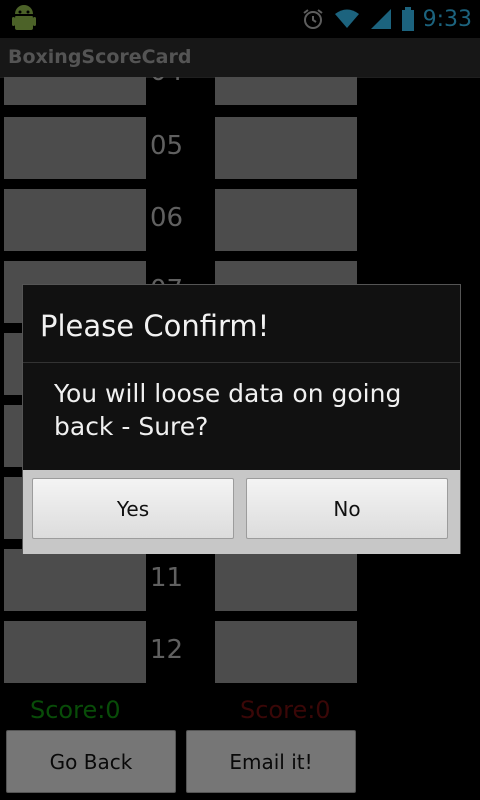 The image size is (480, 800). What do you see at coordinates (133, 508) in the screenshot?
I see `yes-button: Yes` at bounding box center [133, 508].